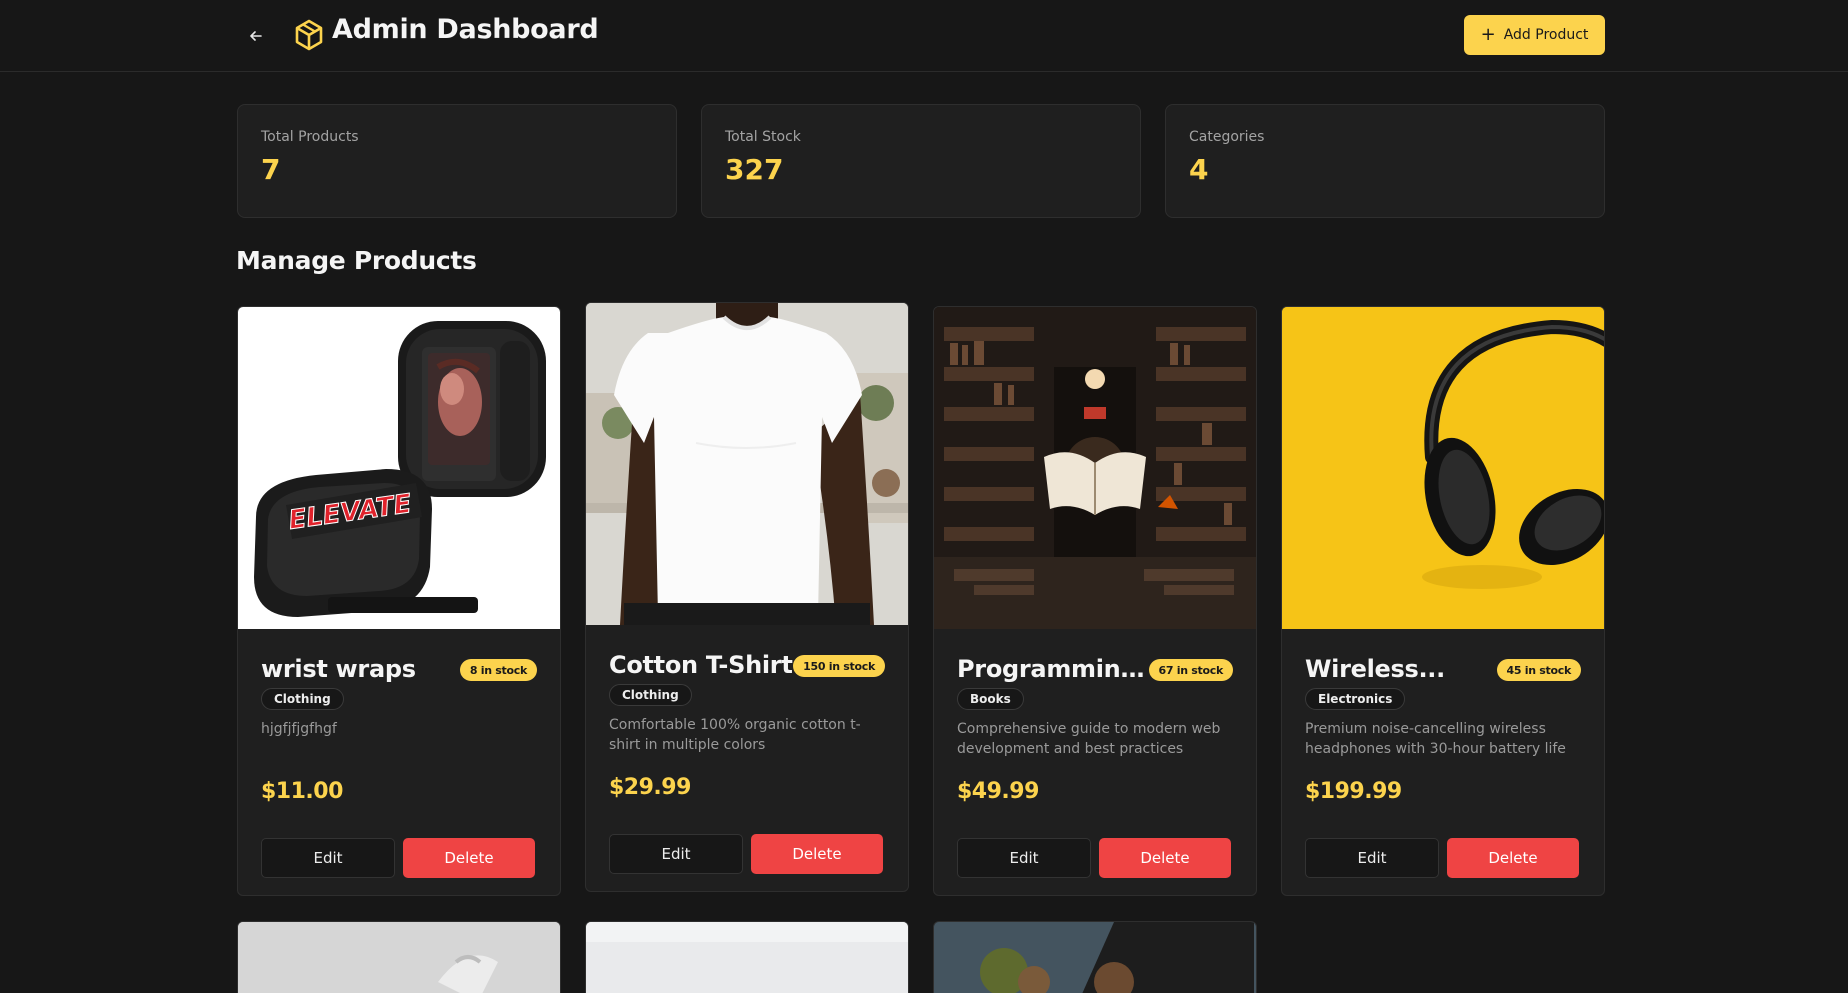  I want to click on category-badge: Electronics, so click(1355, 699).